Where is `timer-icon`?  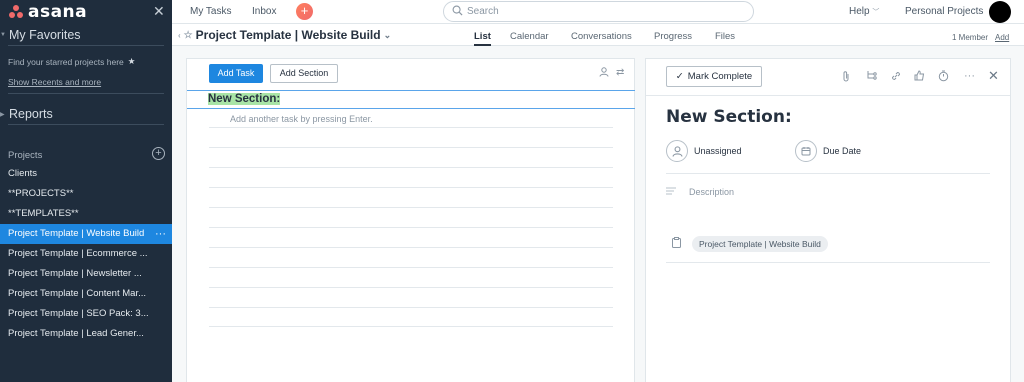
timer-icon is located at coordinates (943, 77).